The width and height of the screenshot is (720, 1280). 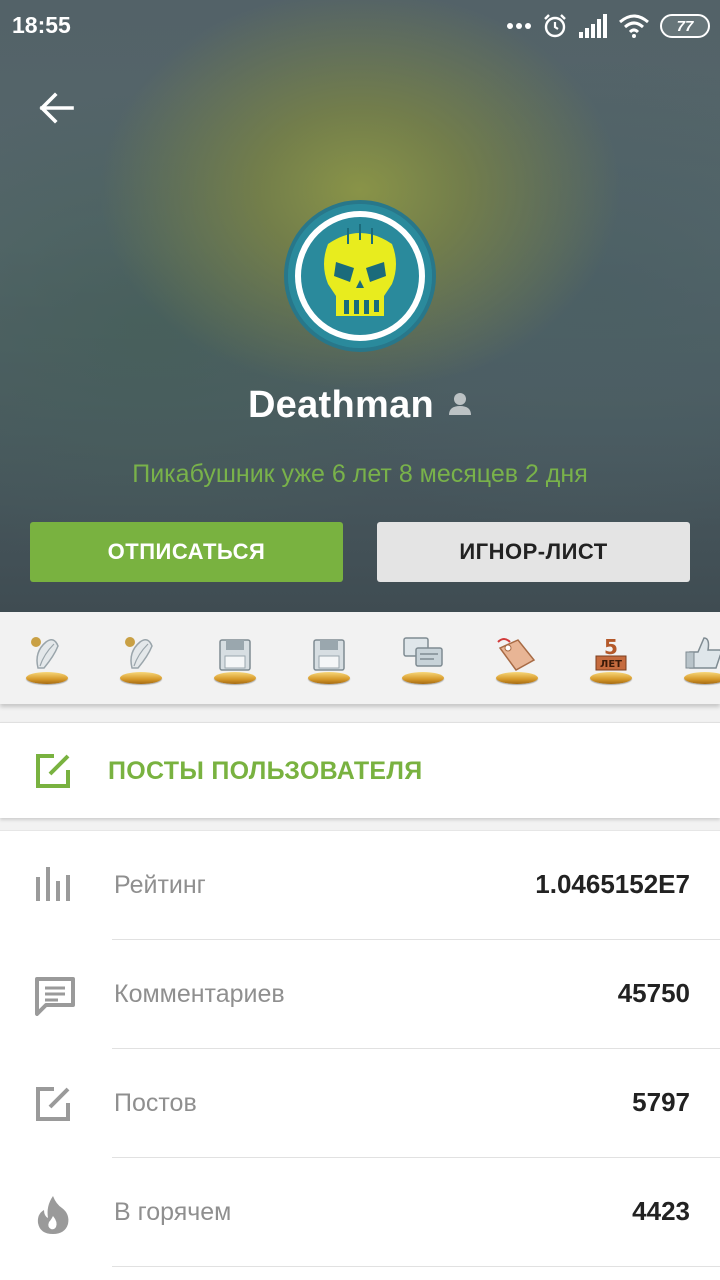 What do you see at coordinates (593, 26) in the screenshot?
I see `signal-icon` at bounding box center [593, 26].